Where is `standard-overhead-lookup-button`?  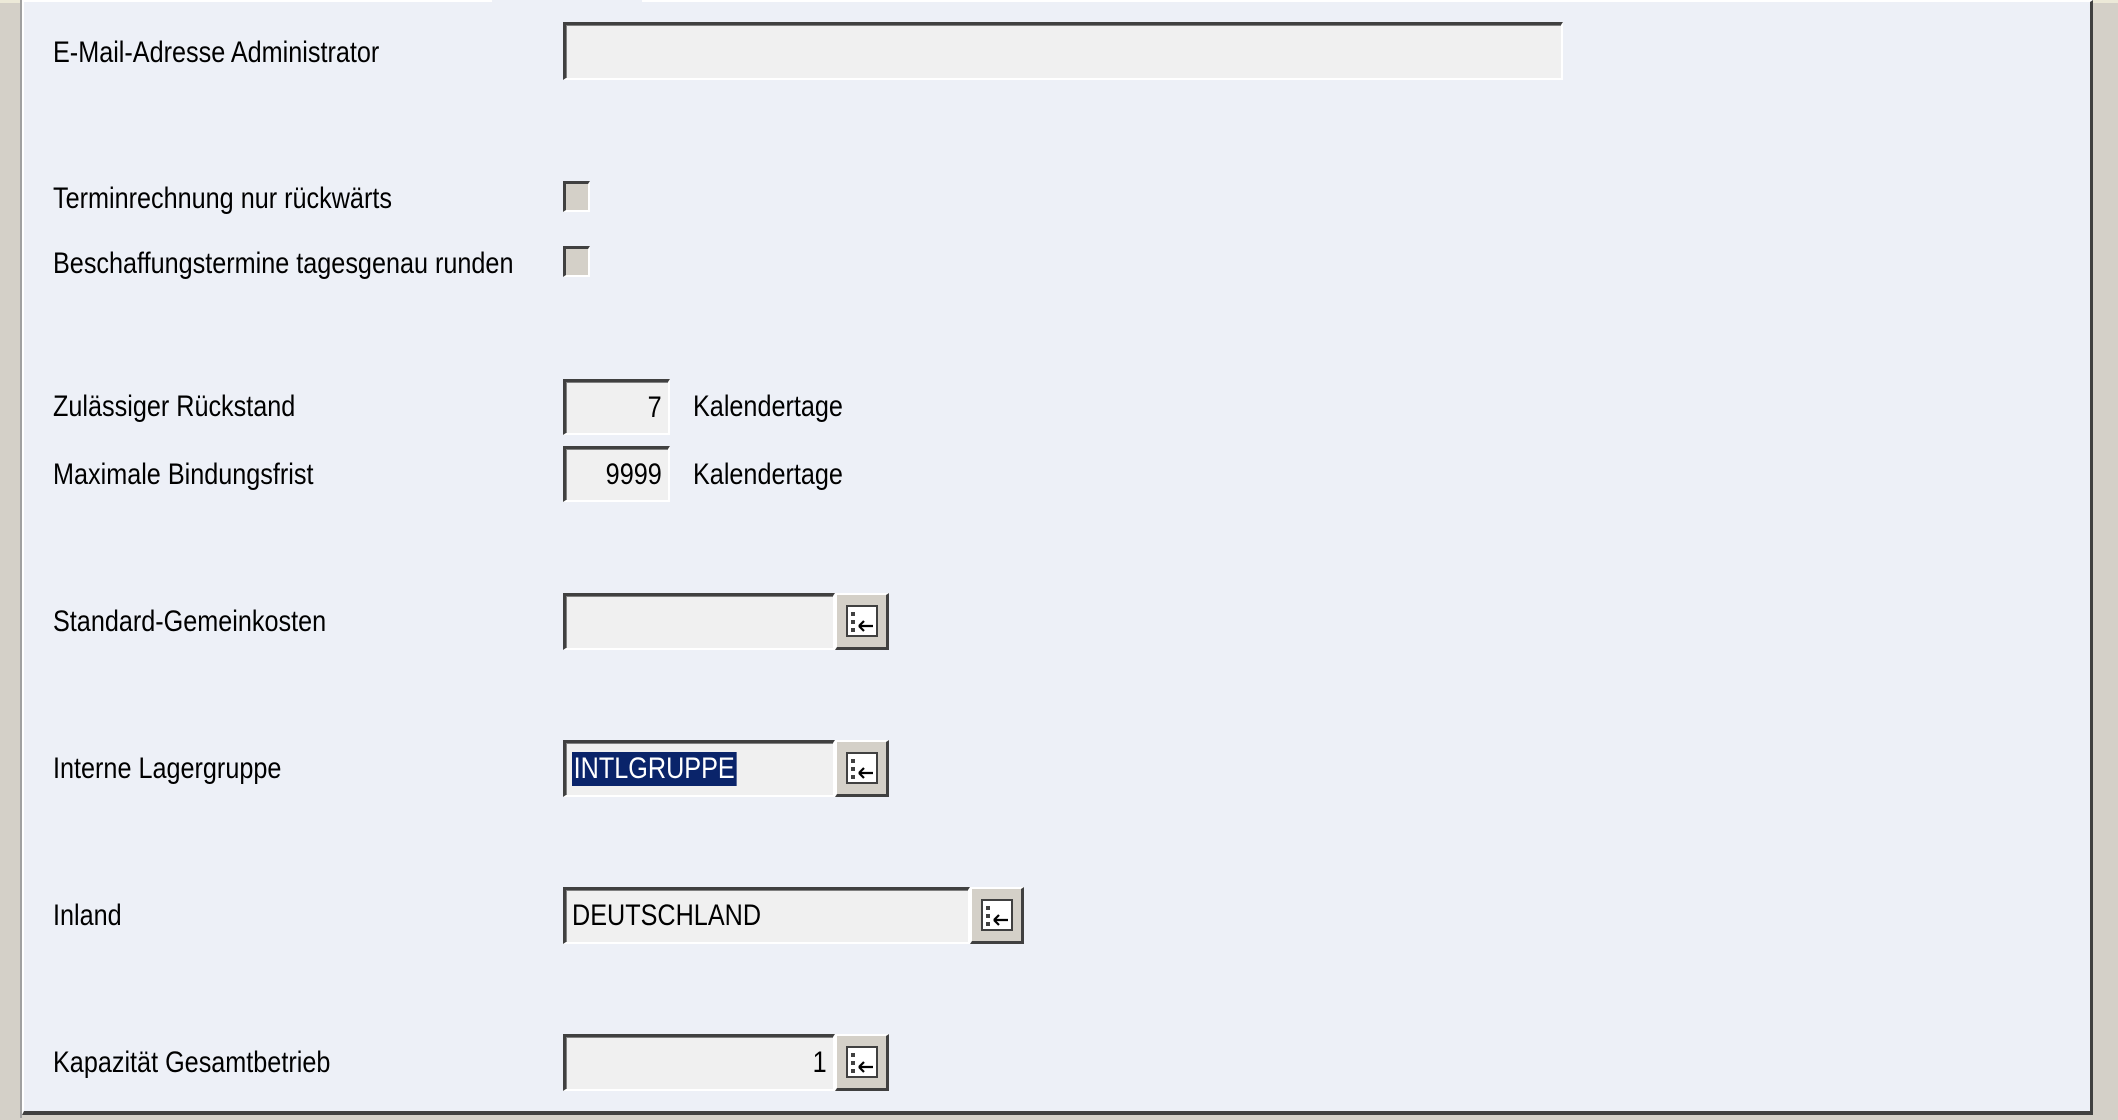 standard-overhead-lookup-button is located at coordinates (862, 621).